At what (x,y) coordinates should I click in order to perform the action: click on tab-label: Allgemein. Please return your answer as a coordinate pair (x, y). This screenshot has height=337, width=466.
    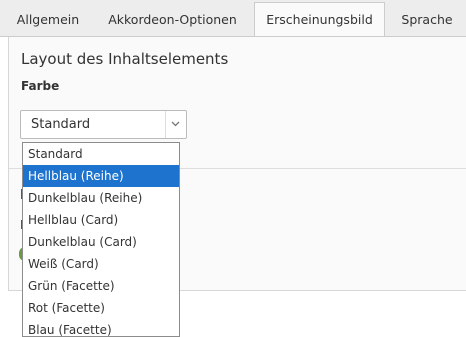
    Looking at the image, I should click on (48, 19).